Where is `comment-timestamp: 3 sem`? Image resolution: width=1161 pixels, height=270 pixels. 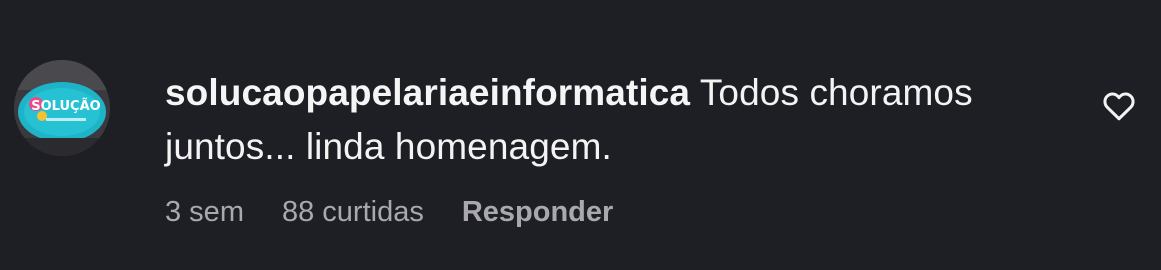
comment-timestamp: 3 sem is located at coordinates (204, 212).